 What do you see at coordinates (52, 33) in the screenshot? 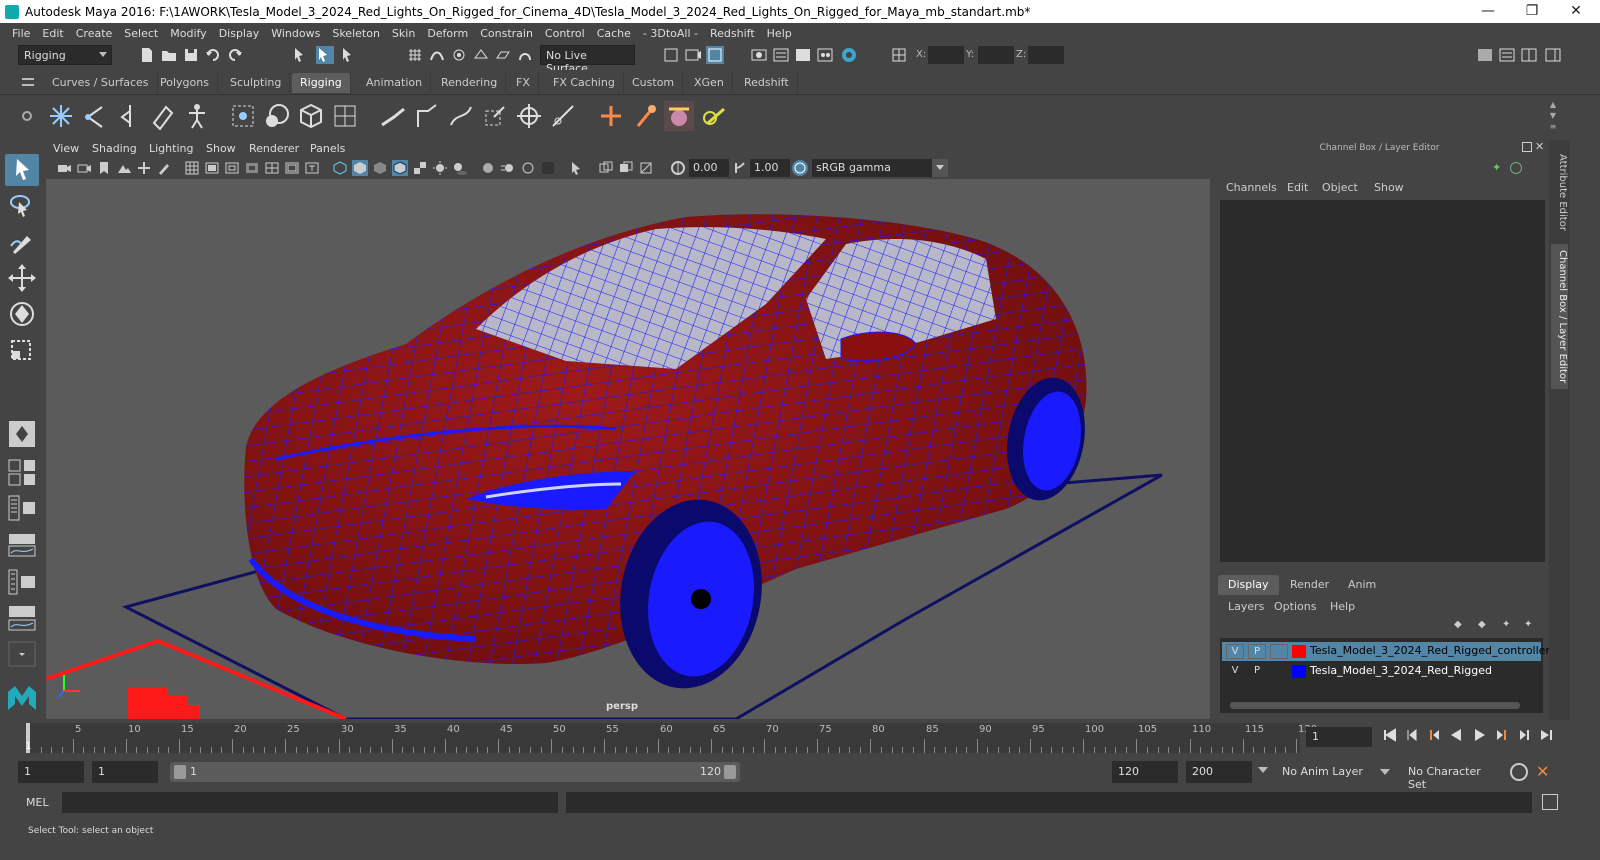
I see `menu-edit: Edit` at bounding box center [52, 33].